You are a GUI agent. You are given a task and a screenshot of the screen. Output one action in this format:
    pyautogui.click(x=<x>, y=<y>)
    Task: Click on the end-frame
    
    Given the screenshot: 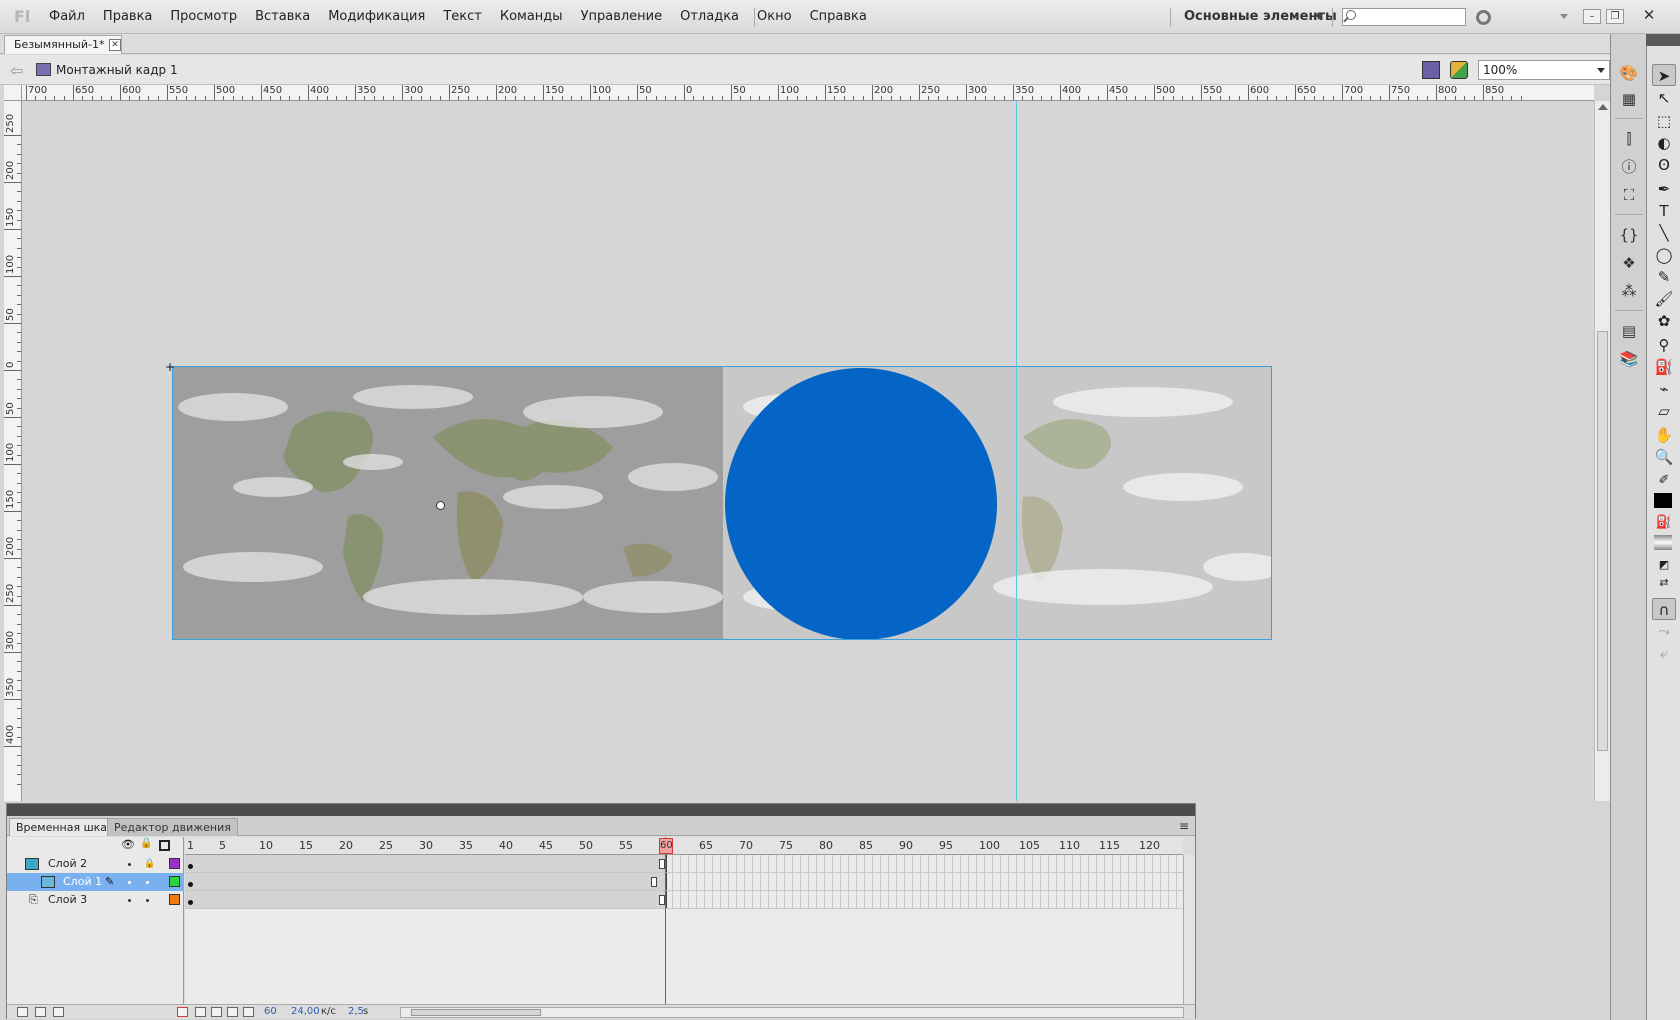 What is the action you would take?
    pyautogui.click(x=654, y=882)
    